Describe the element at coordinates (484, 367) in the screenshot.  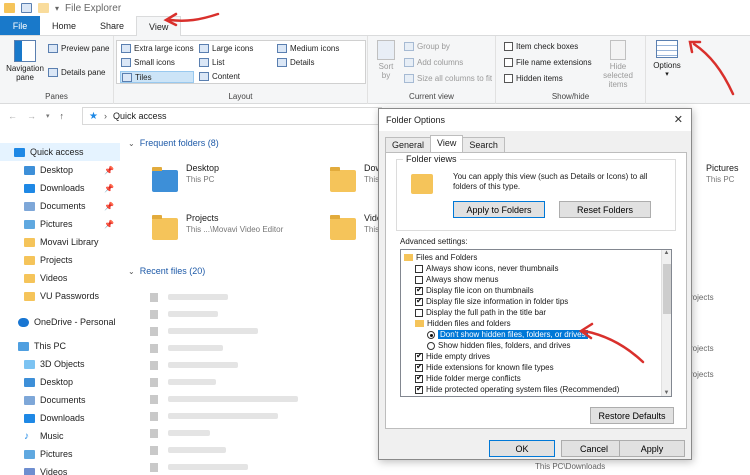
I see `setting-checkbox-row: Hide extensions for known file types` at that location.